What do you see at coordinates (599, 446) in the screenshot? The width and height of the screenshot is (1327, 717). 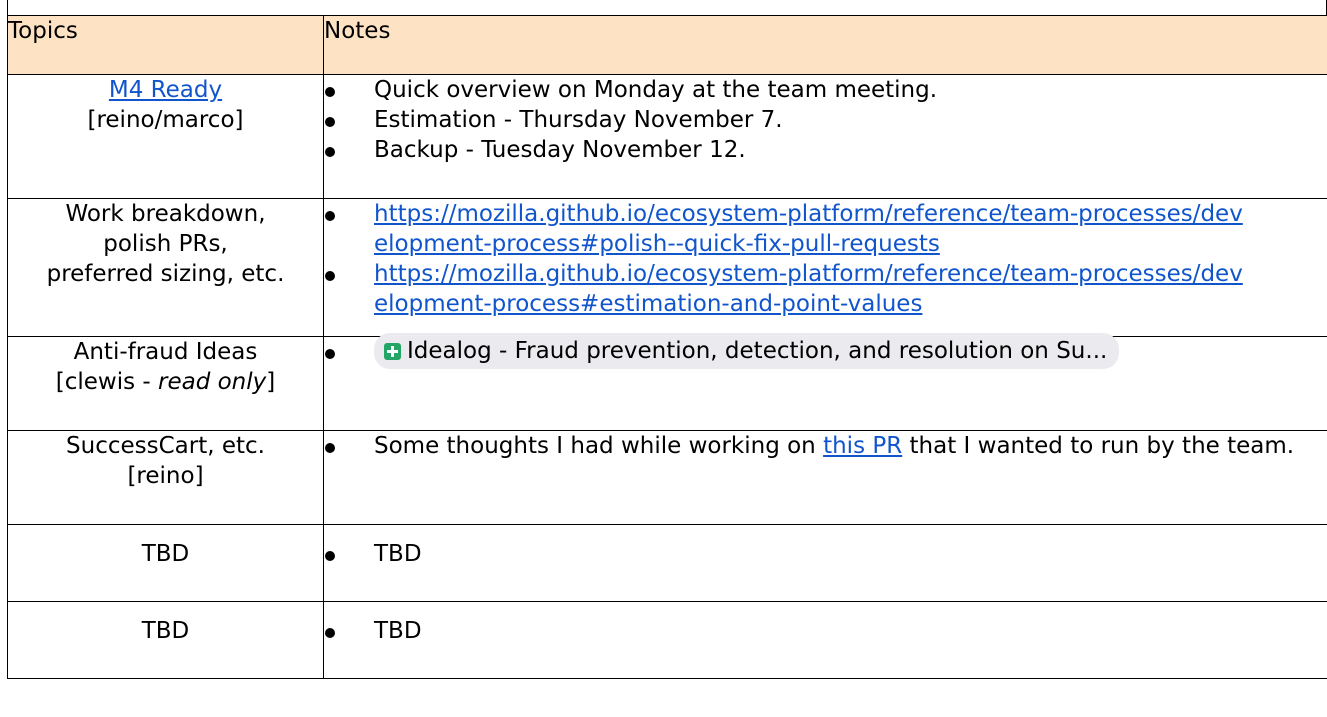 I see `note-text: Some thoughts I had while working on` at bounding box center [599, 446].